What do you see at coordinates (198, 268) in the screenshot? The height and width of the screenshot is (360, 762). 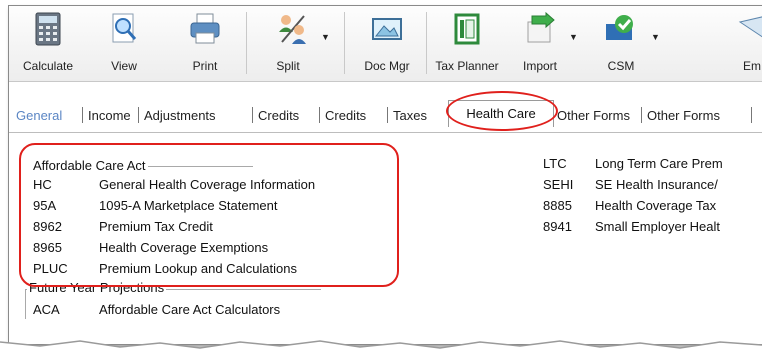 I see `form-description: Premium Lookup and Calculations` at bounding box center [198, 268].